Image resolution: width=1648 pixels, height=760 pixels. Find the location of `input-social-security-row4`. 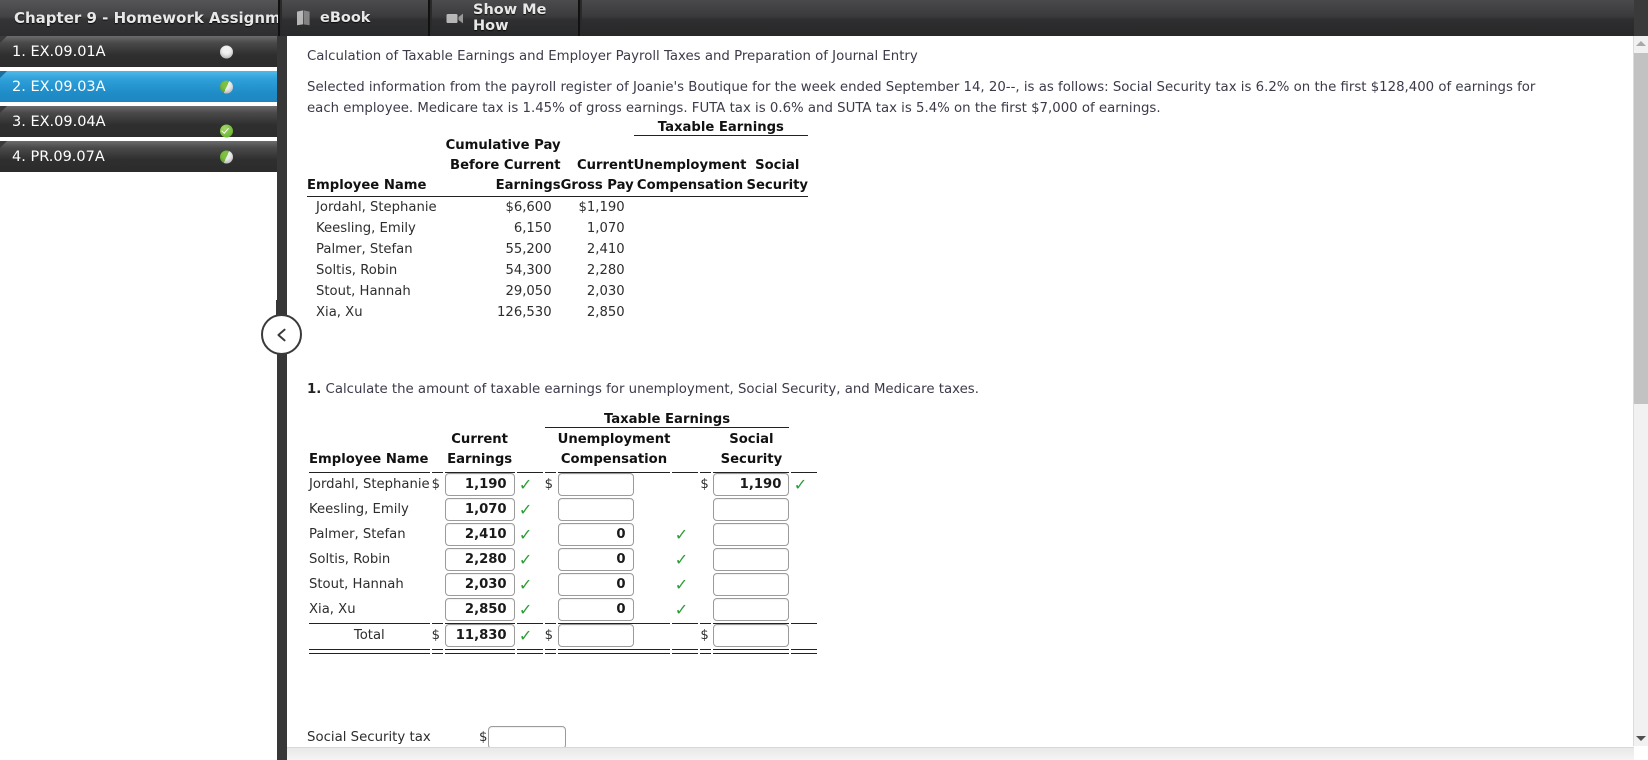

input-social-security-row4 is located at coordinates (751, 559).